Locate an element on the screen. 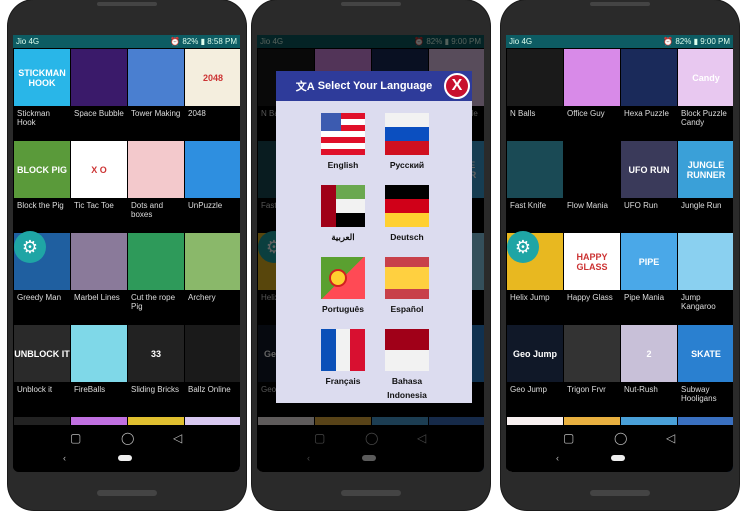  game-tile: 2048 2048 is located at coordinates (212, 94).